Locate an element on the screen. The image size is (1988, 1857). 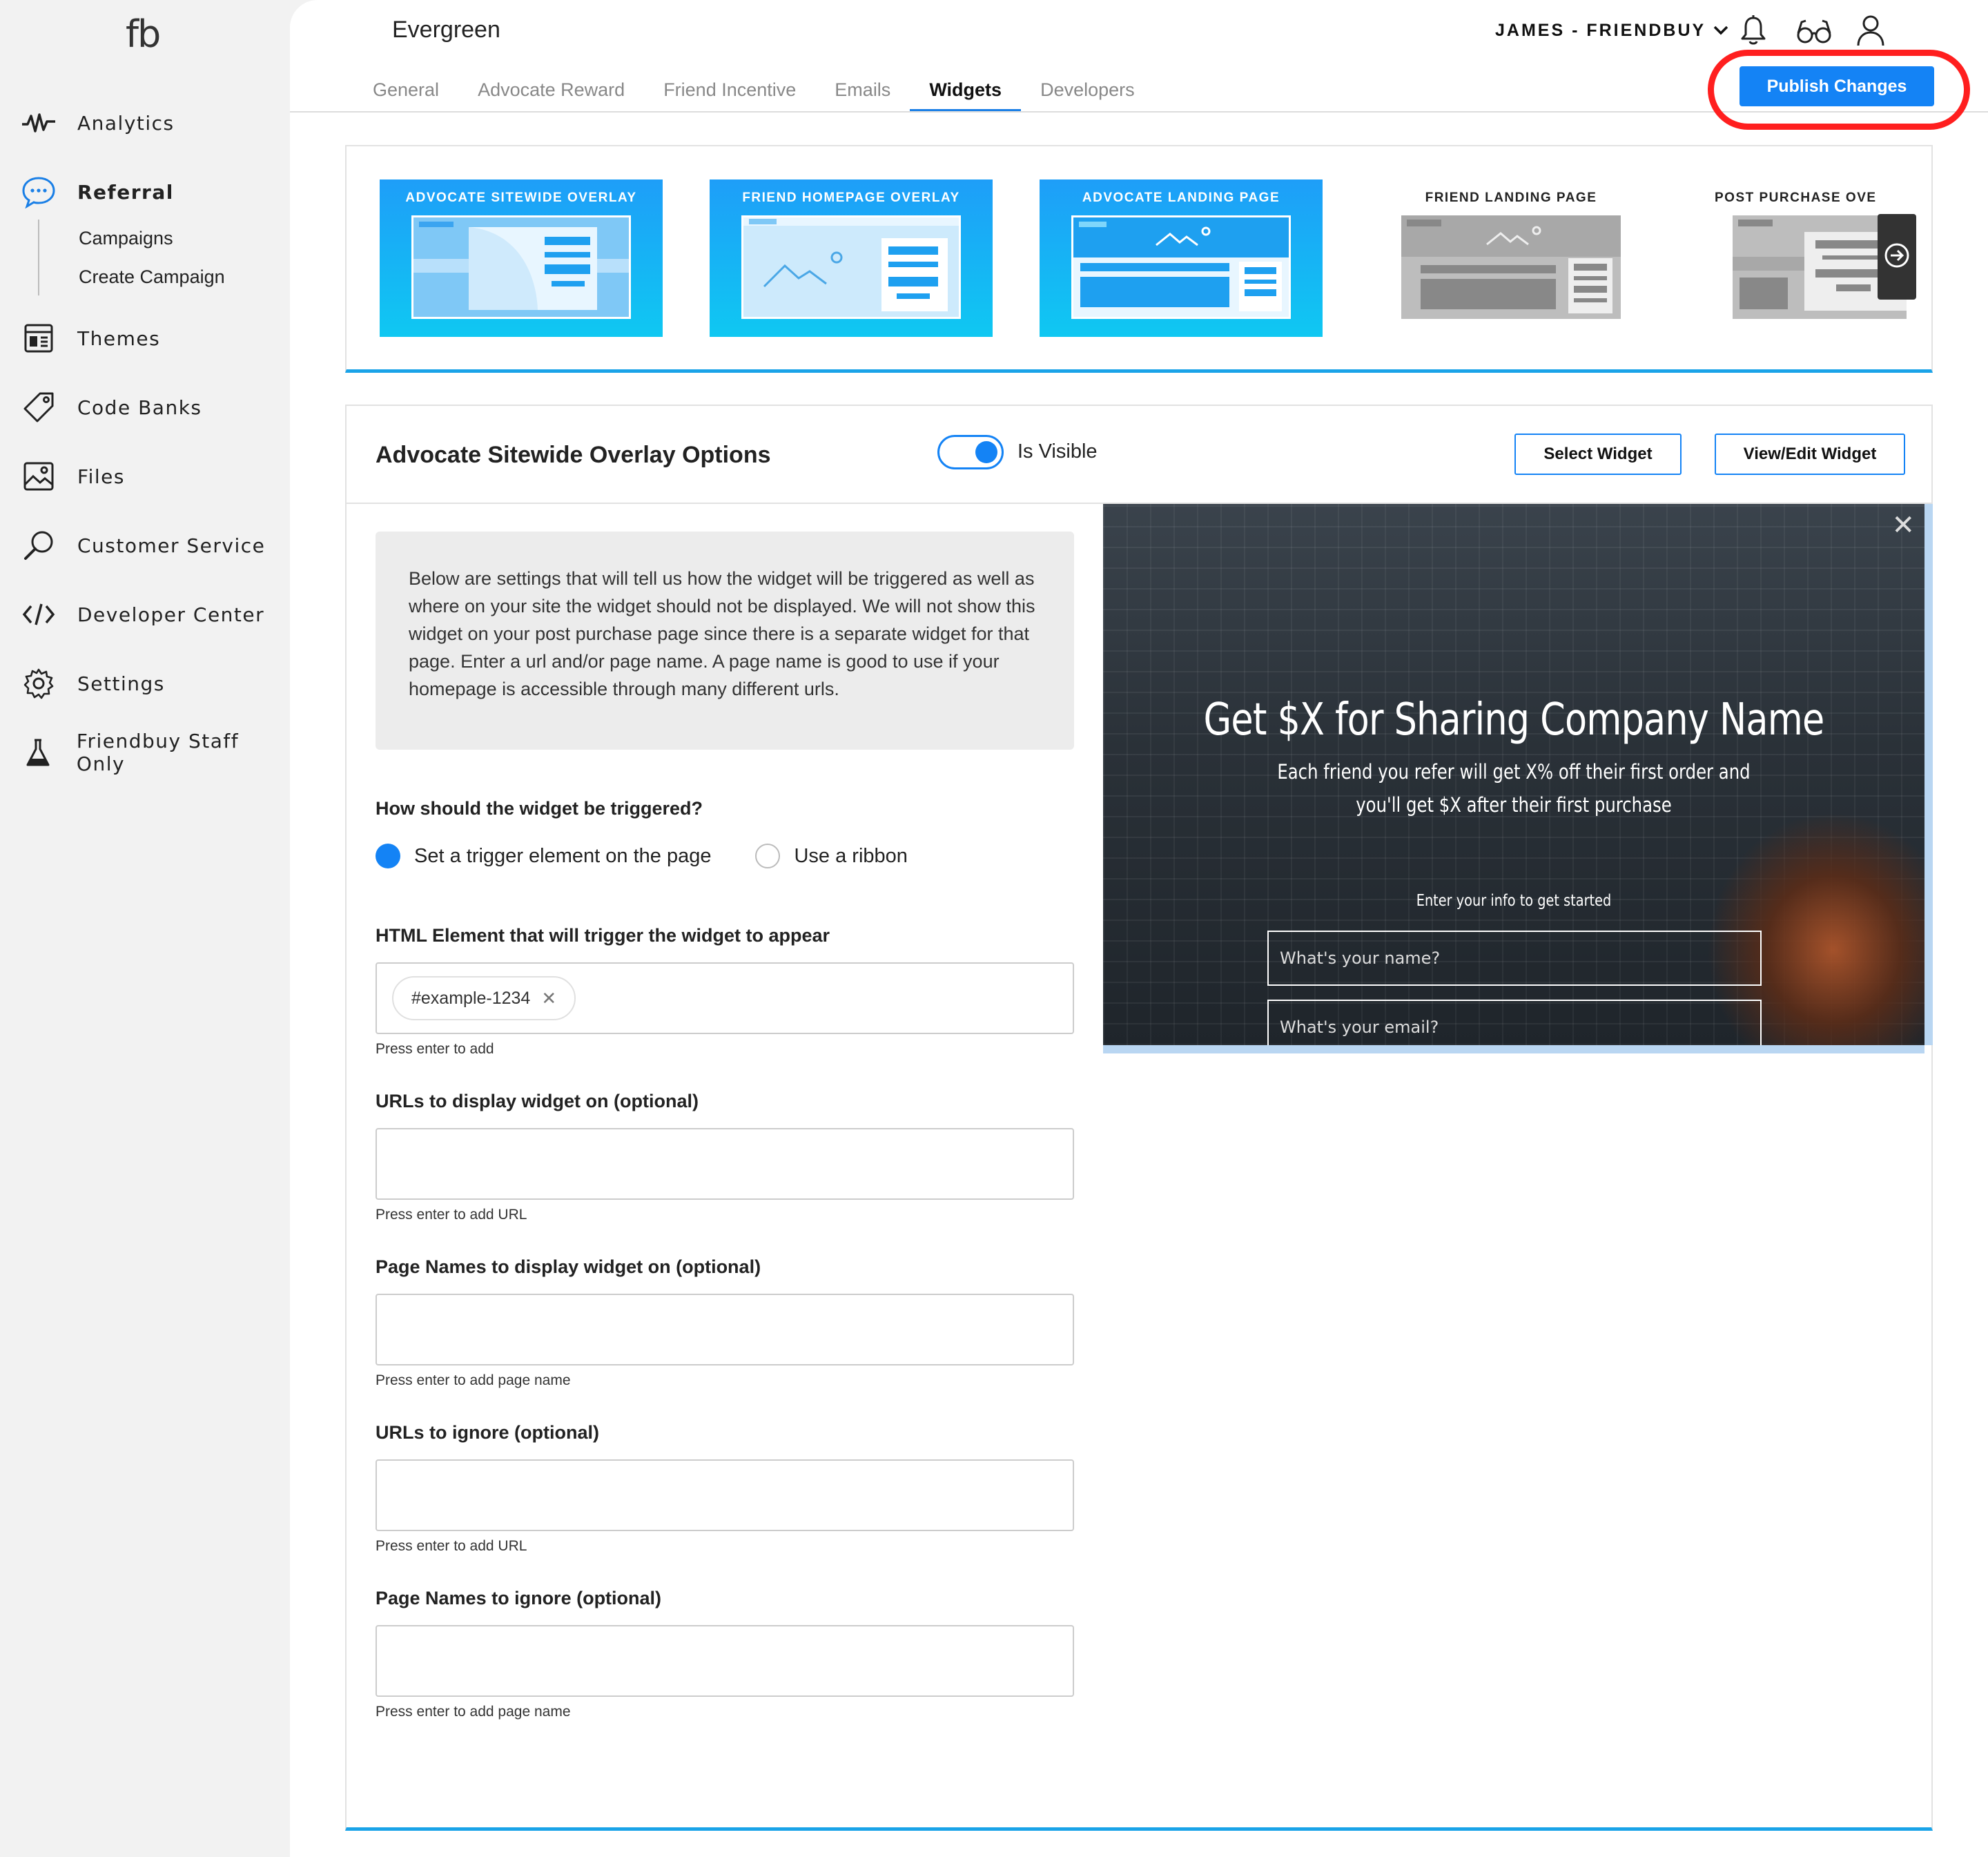
view-edit-widget-button: View/Edit Widget is located at coordinates (1810, 454).